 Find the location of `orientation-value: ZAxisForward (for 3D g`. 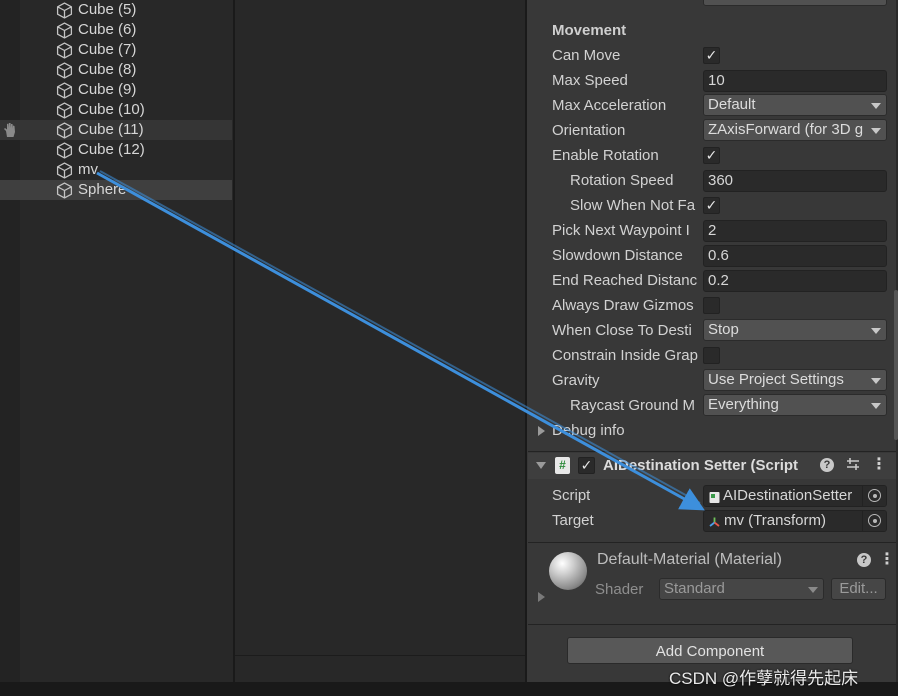

orientation-value: ZAxisForward (for 3D g is located at coordinates (786, 129).